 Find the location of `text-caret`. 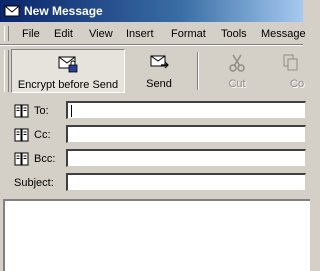

text-caret is located at coordinates (71, 111).